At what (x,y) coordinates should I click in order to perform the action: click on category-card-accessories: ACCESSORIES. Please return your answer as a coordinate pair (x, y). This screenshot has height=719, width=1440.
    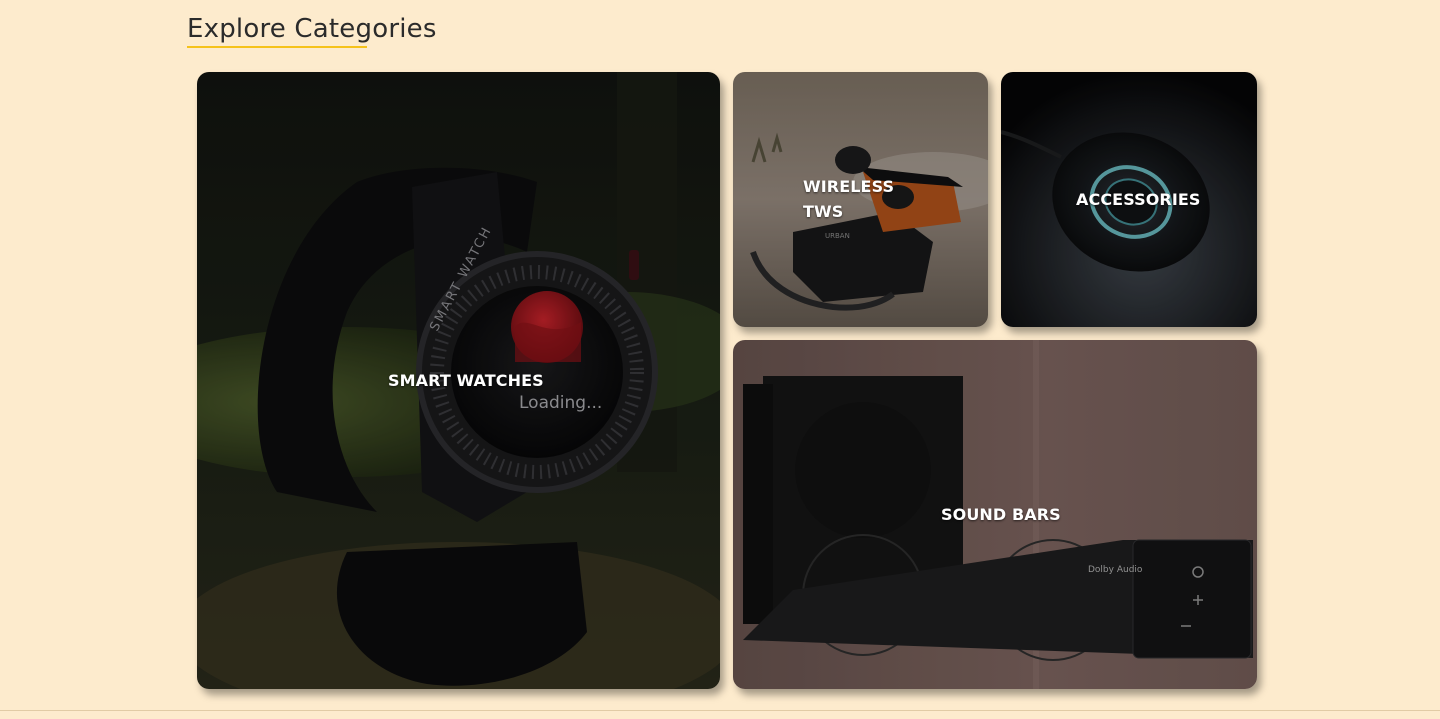
    Looking at the image, I should click on (1129, 199).